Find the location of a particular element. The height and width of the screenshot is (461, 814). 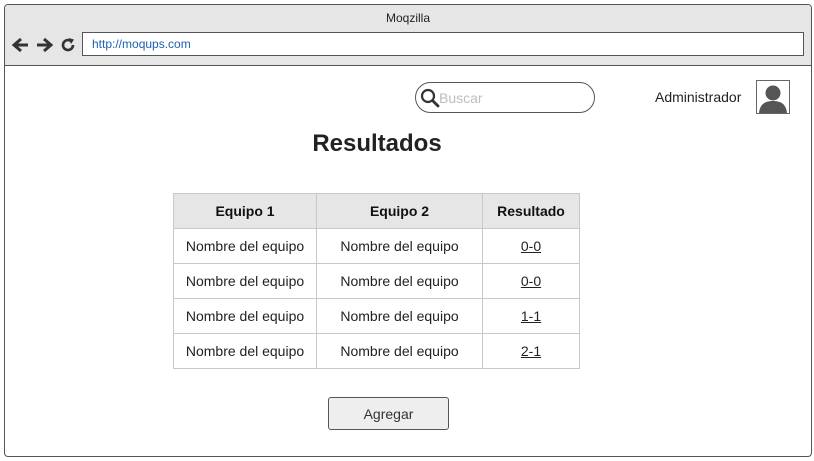

result-link: 1-1 is located at coordinates (531, 316).